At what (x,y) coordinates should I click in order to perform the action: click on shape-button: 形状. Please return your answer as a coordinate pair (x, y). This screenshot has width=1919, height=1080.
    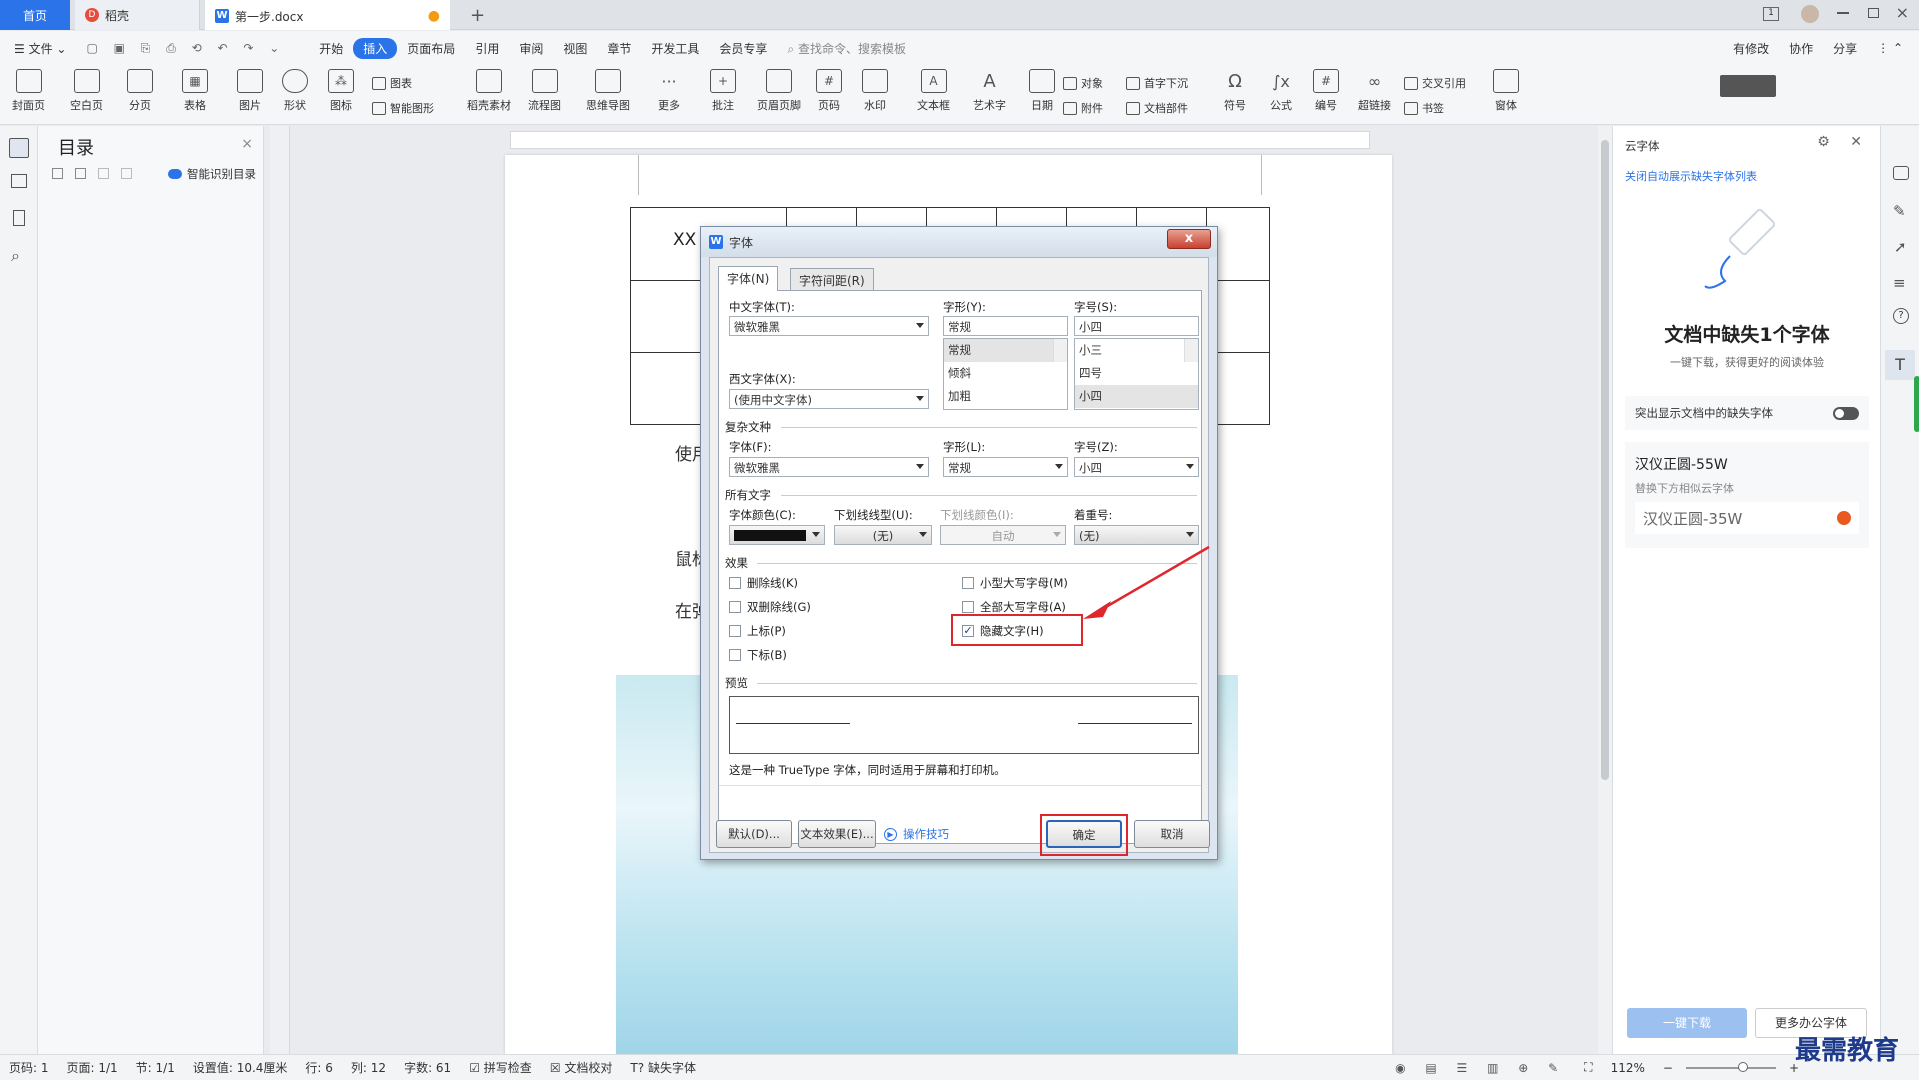
    Looking at the image, I should click on (295, 91).